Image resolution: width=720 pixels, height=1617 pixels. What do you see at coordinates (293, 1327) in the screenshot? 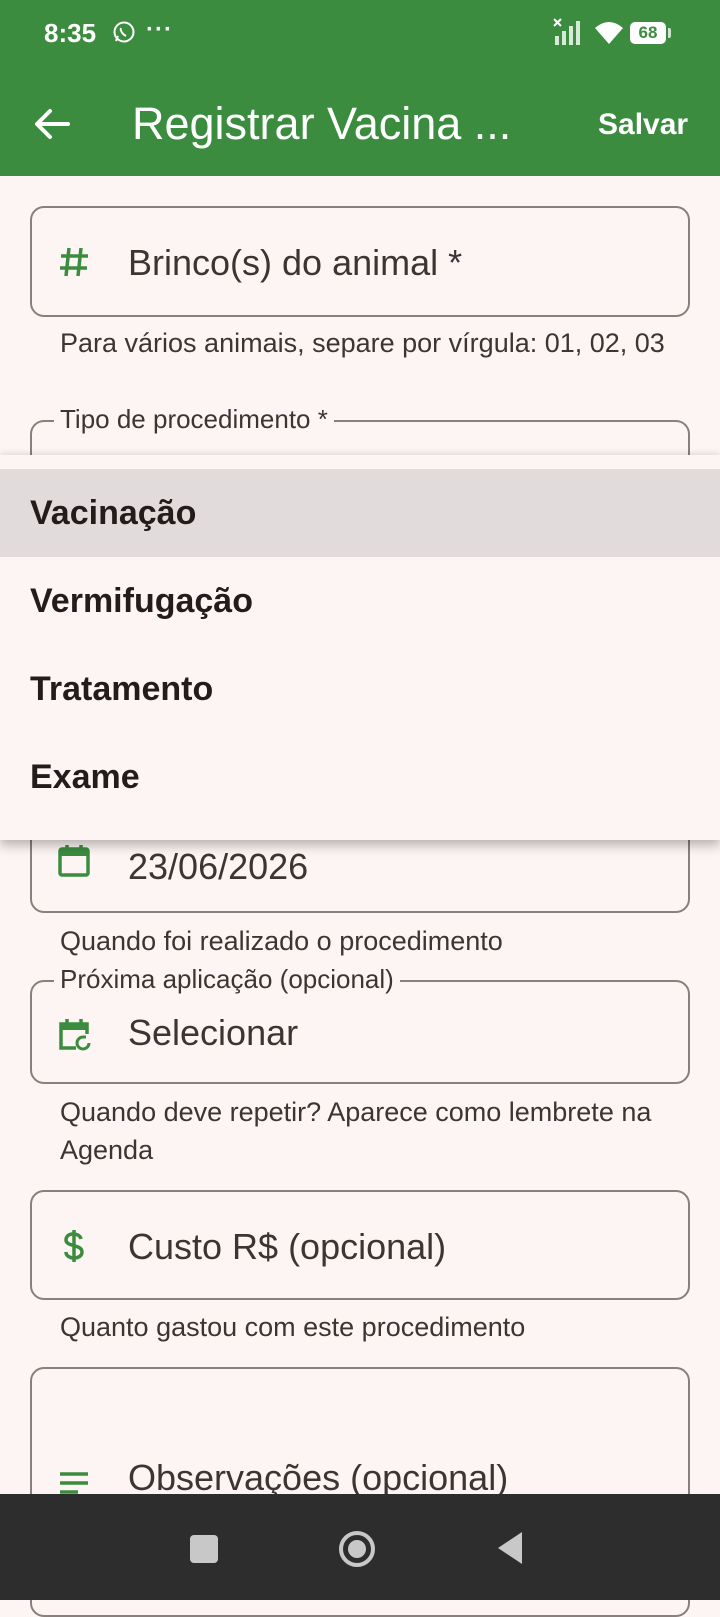
I see `cost-helper: Quanto gastou com este procedimento` at bounding box center [293, 1327].